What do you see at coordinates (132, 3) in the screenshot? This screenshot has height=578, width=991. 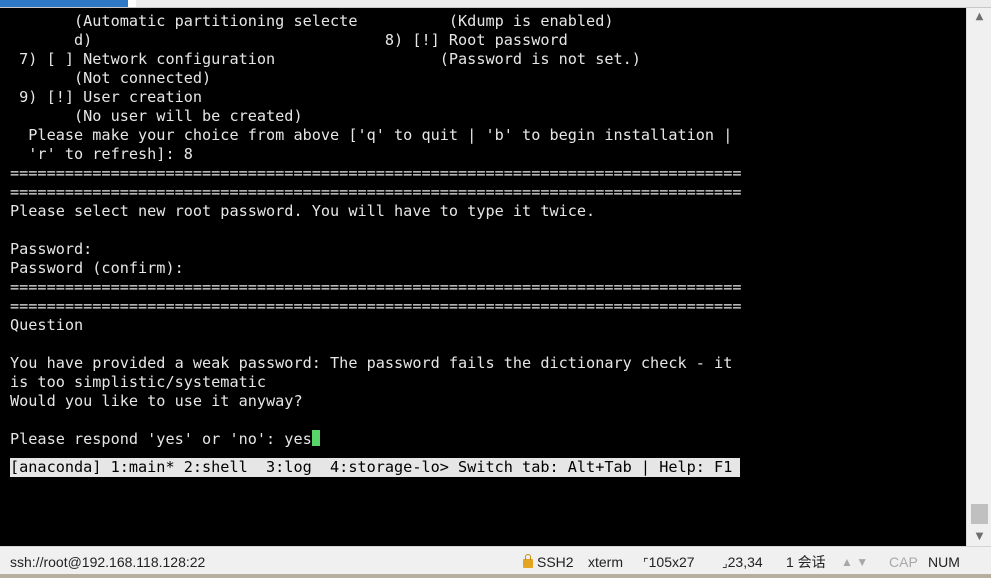 I see `tab-edge` at bounding box center [132, 3].